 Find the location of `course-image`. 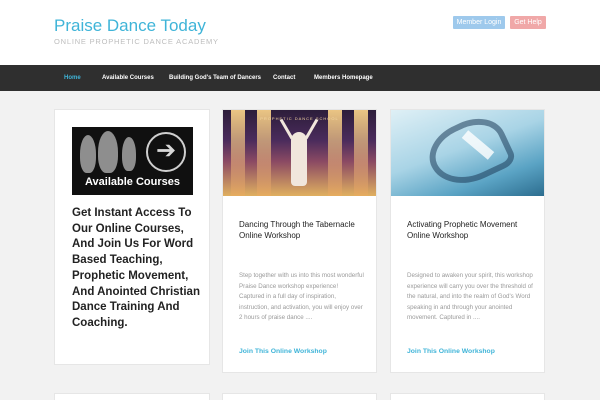

course-image is located at coordinates (467, 153).